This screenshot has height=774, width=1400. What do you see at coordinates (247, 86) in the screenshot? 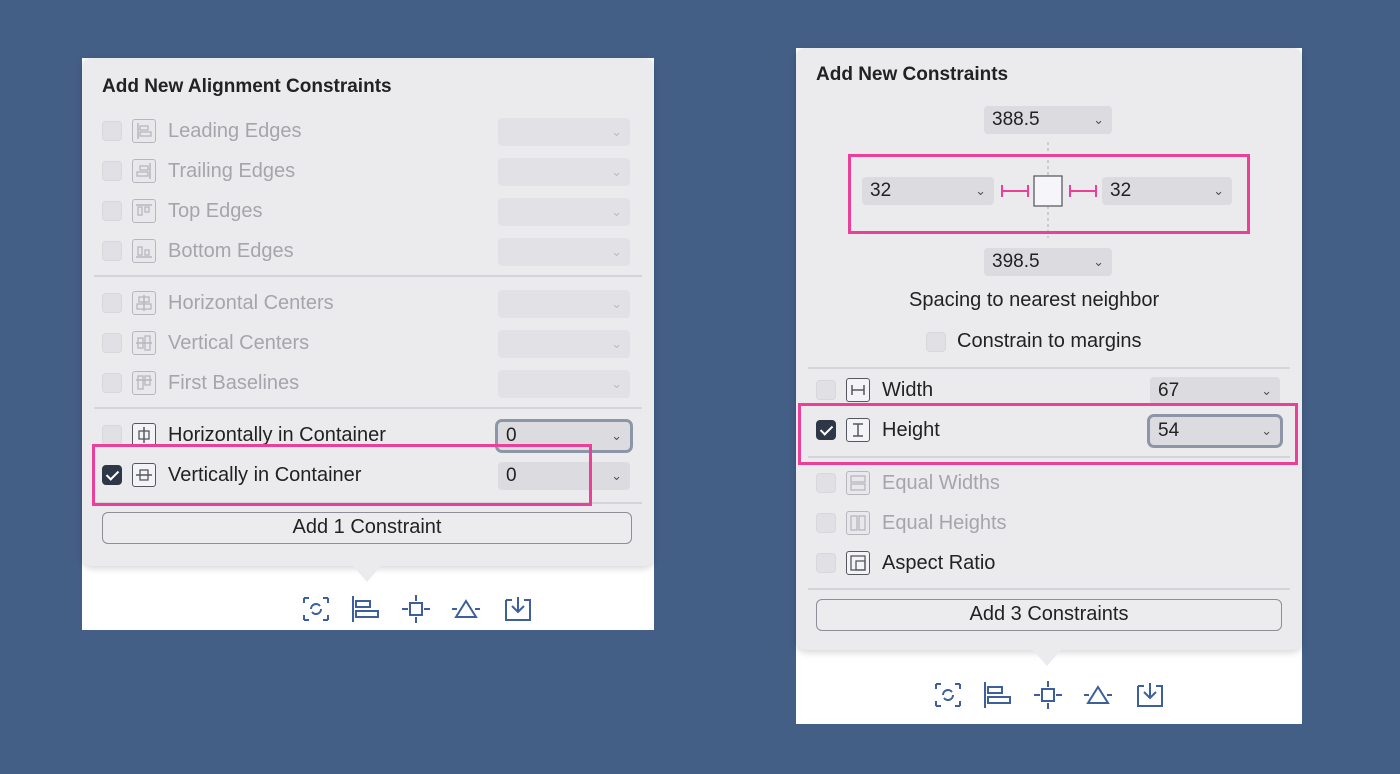
I see `popover-title: Add New Alignment Constraints` at bounding box center [247, 86].